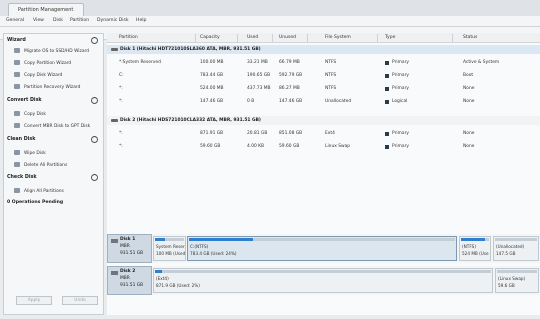  I want to click on tab-label: Partition Management, so click(46, 10).